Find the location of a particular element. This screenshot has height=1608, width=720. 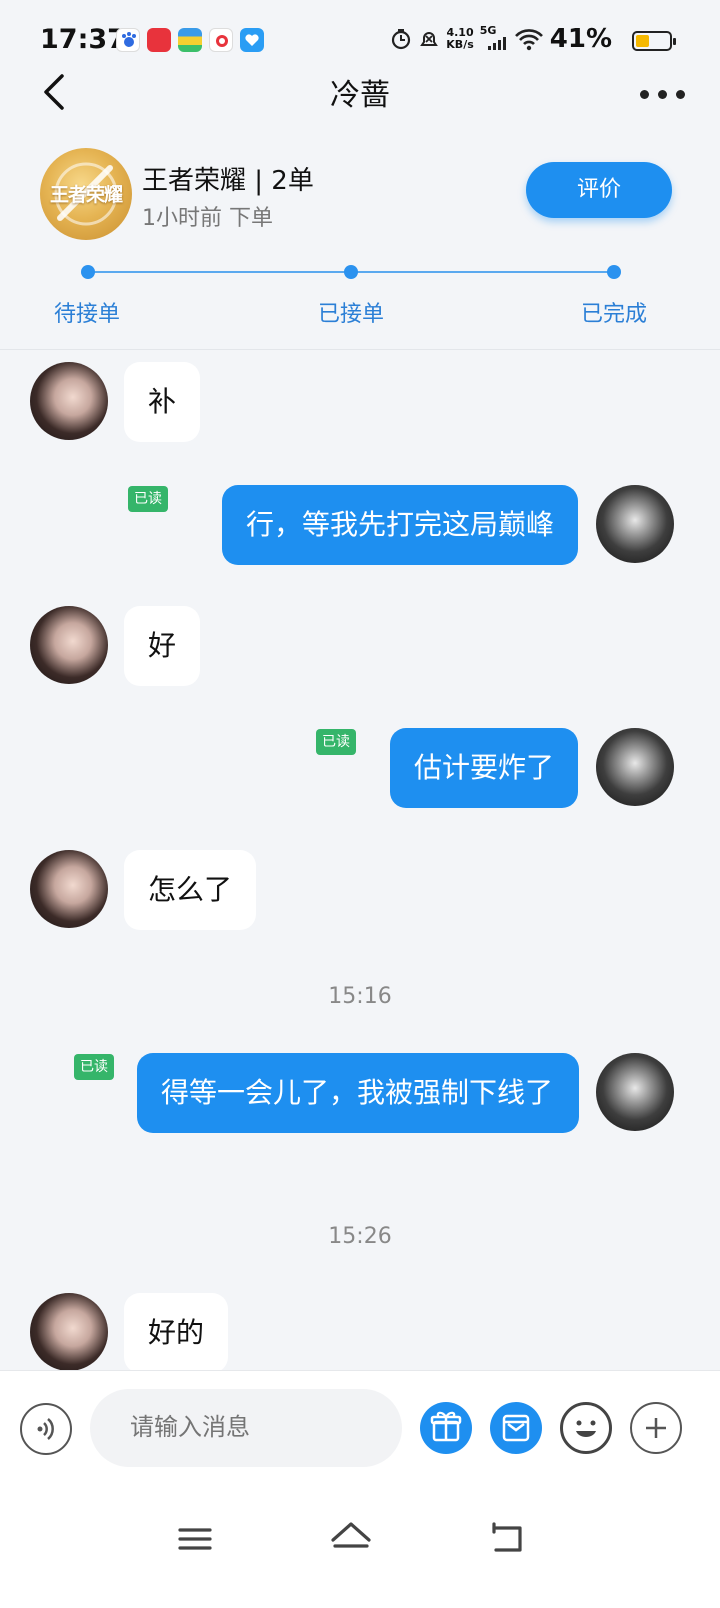

step-accepted: 已接单 is located at coordinates (351, 314).